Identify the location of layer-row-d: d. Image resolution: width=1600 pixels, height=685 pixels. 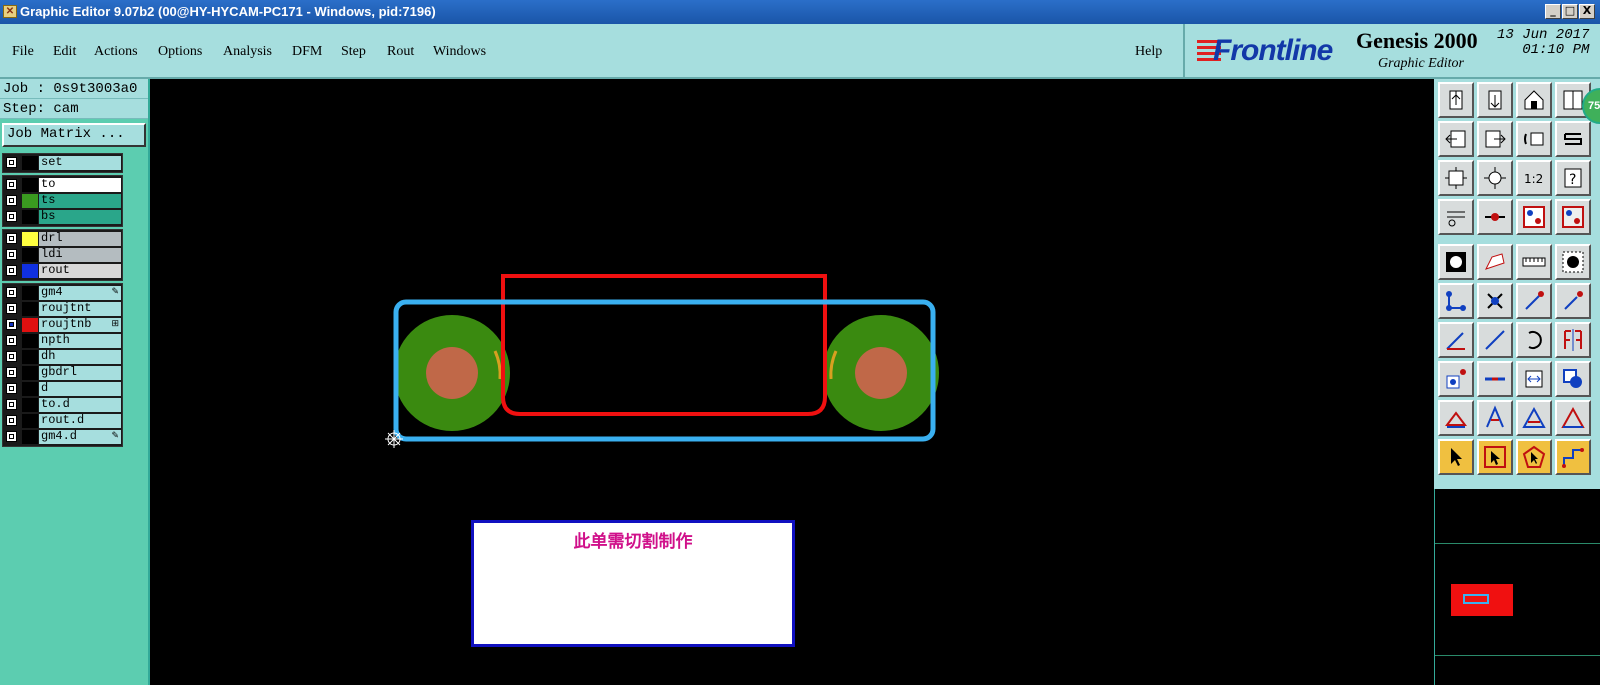
(62, 389).